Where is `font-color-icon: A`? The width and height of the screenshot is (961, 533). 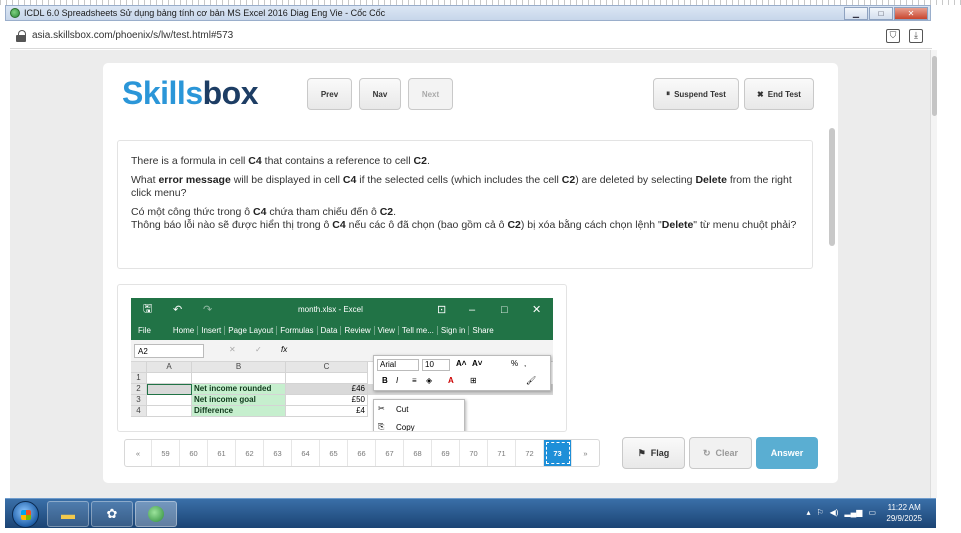 font-color-icon: A is located at coordinates (451, 380).